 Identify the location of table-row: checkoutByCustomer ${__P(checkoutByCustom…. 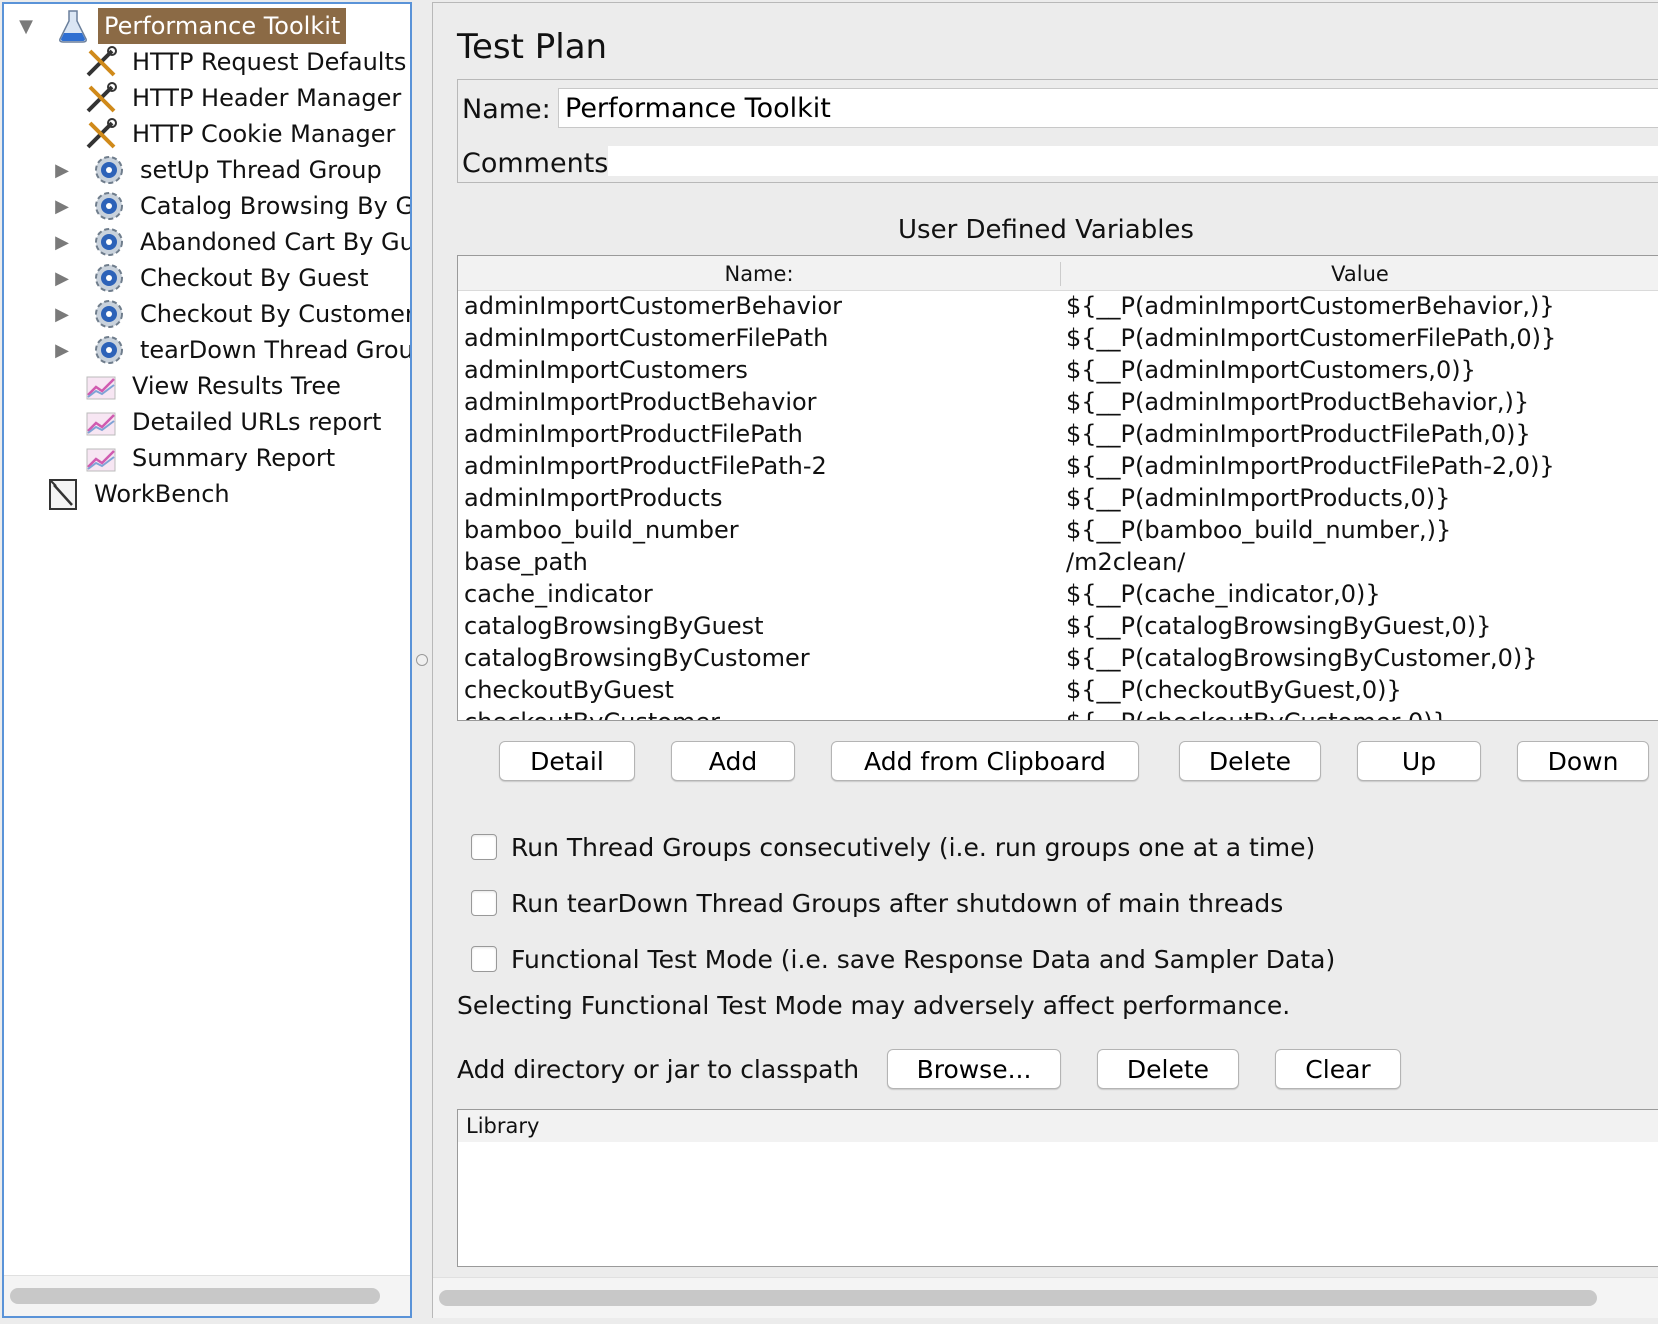
(1058, 713).